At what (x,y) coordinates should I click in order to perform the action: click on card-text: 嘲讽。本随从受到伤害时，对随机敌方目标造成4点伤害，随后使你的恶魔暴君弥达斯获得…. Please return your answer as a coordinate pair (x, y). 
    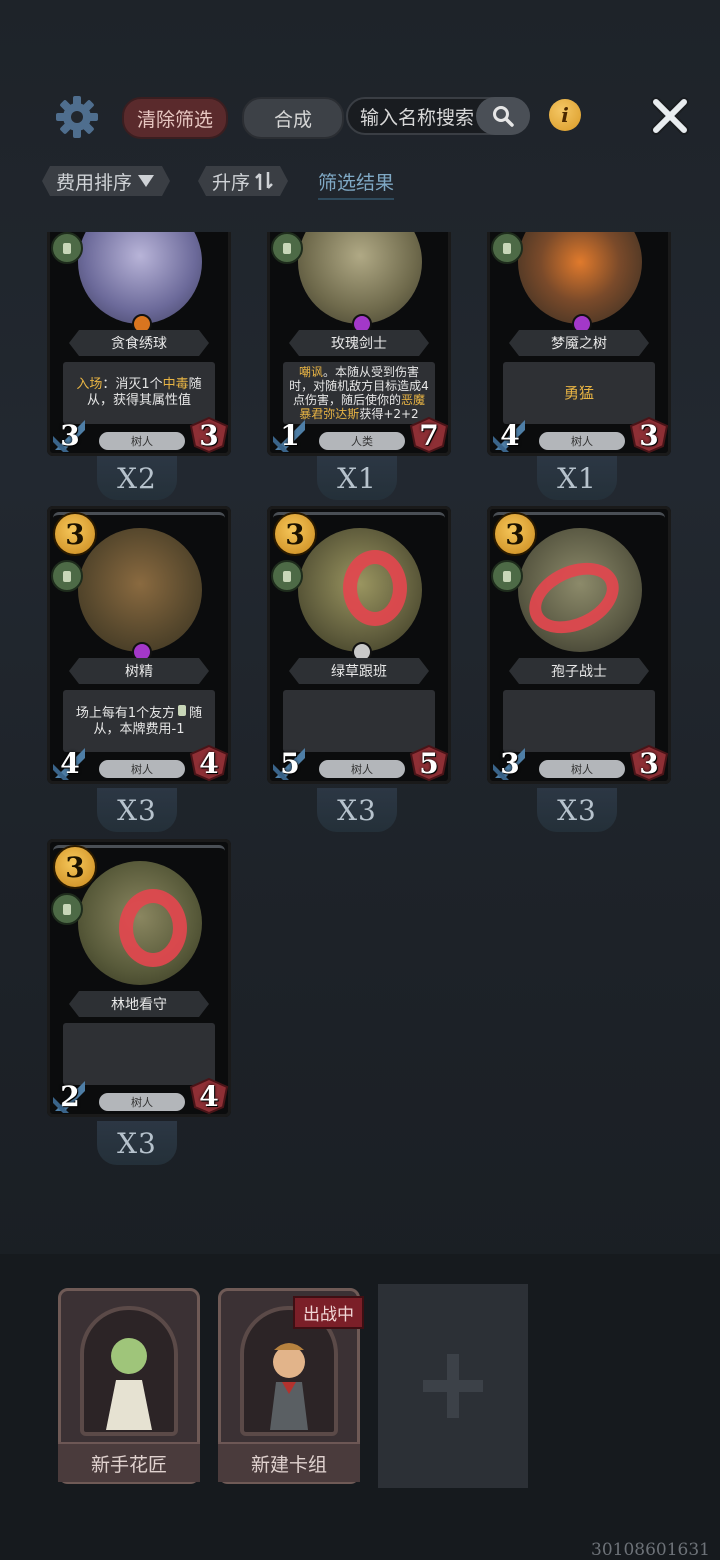
    Looking at the image, I should click on (359, 393).